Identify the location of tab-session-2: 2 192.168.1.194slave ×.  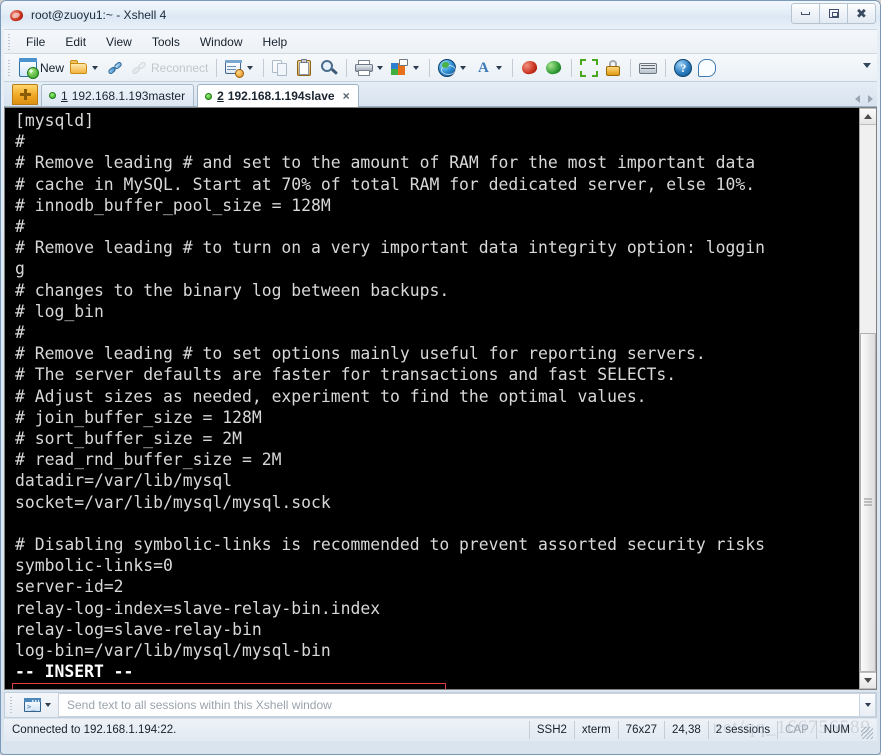
(278, 95).